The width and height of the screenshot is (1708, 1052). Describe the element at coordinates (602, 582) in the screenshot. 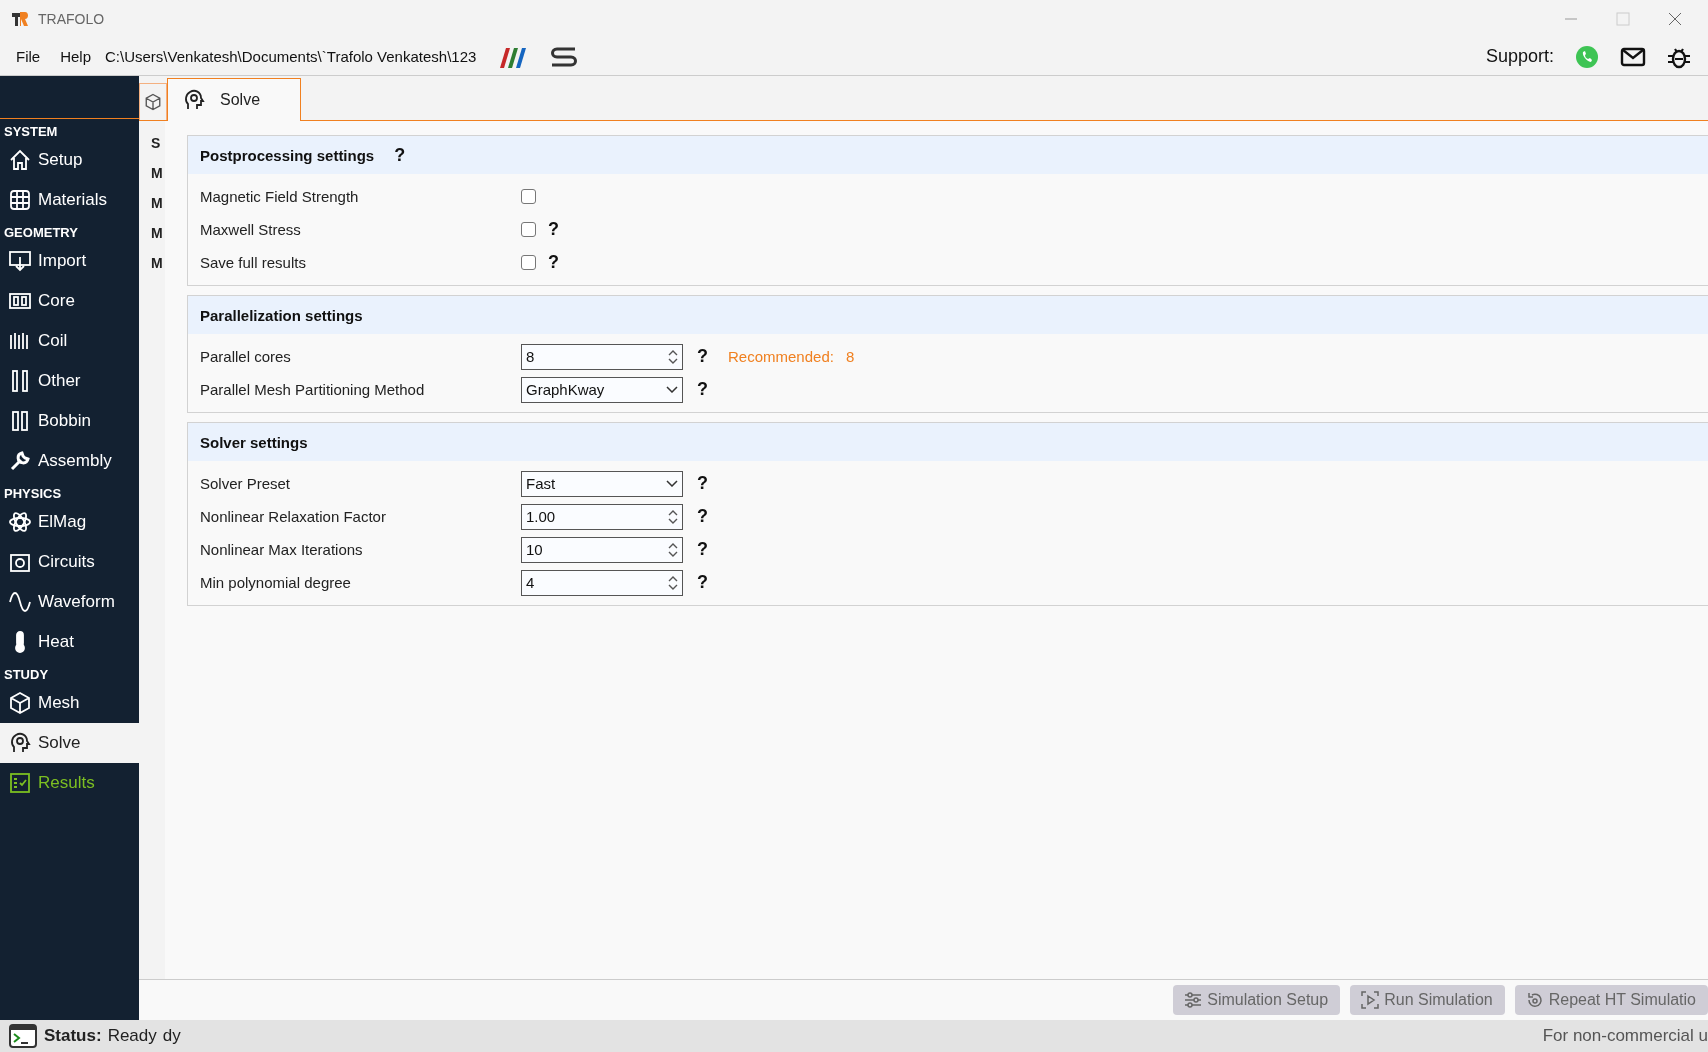

I see `spin-box: 4` at that location.